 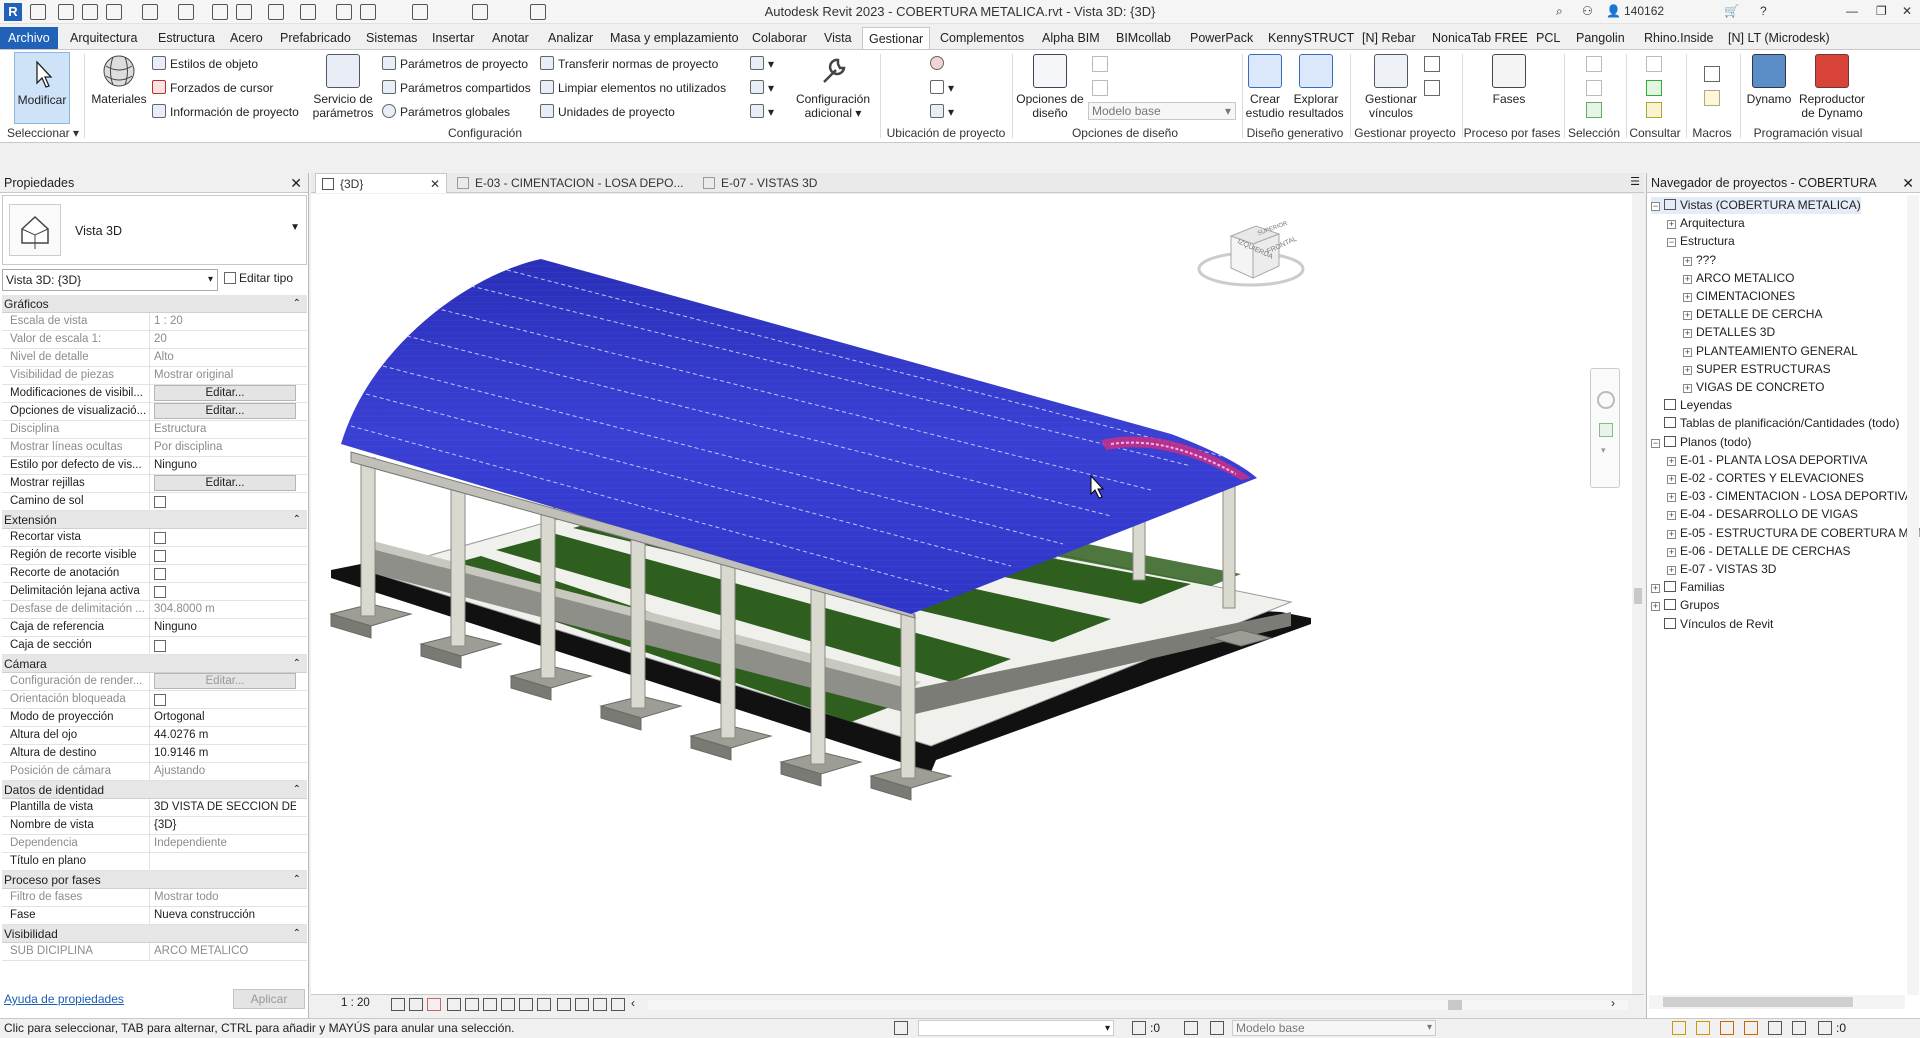 I want to click on structural-settings-button: ▾, so click(x=762, y=64).